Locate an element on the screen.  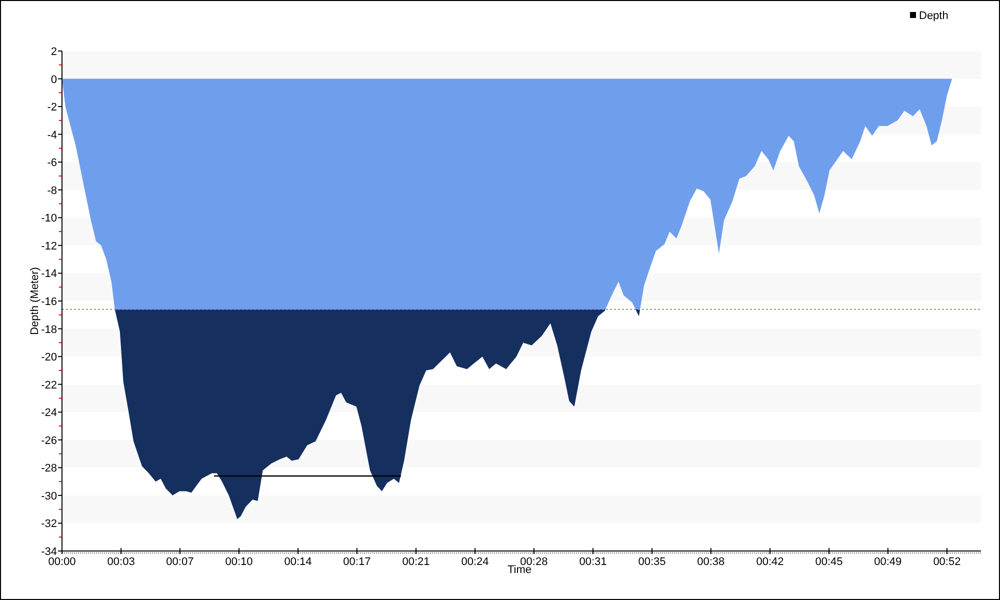
y-tick-label: 0 is located at coordinates (53, 80).